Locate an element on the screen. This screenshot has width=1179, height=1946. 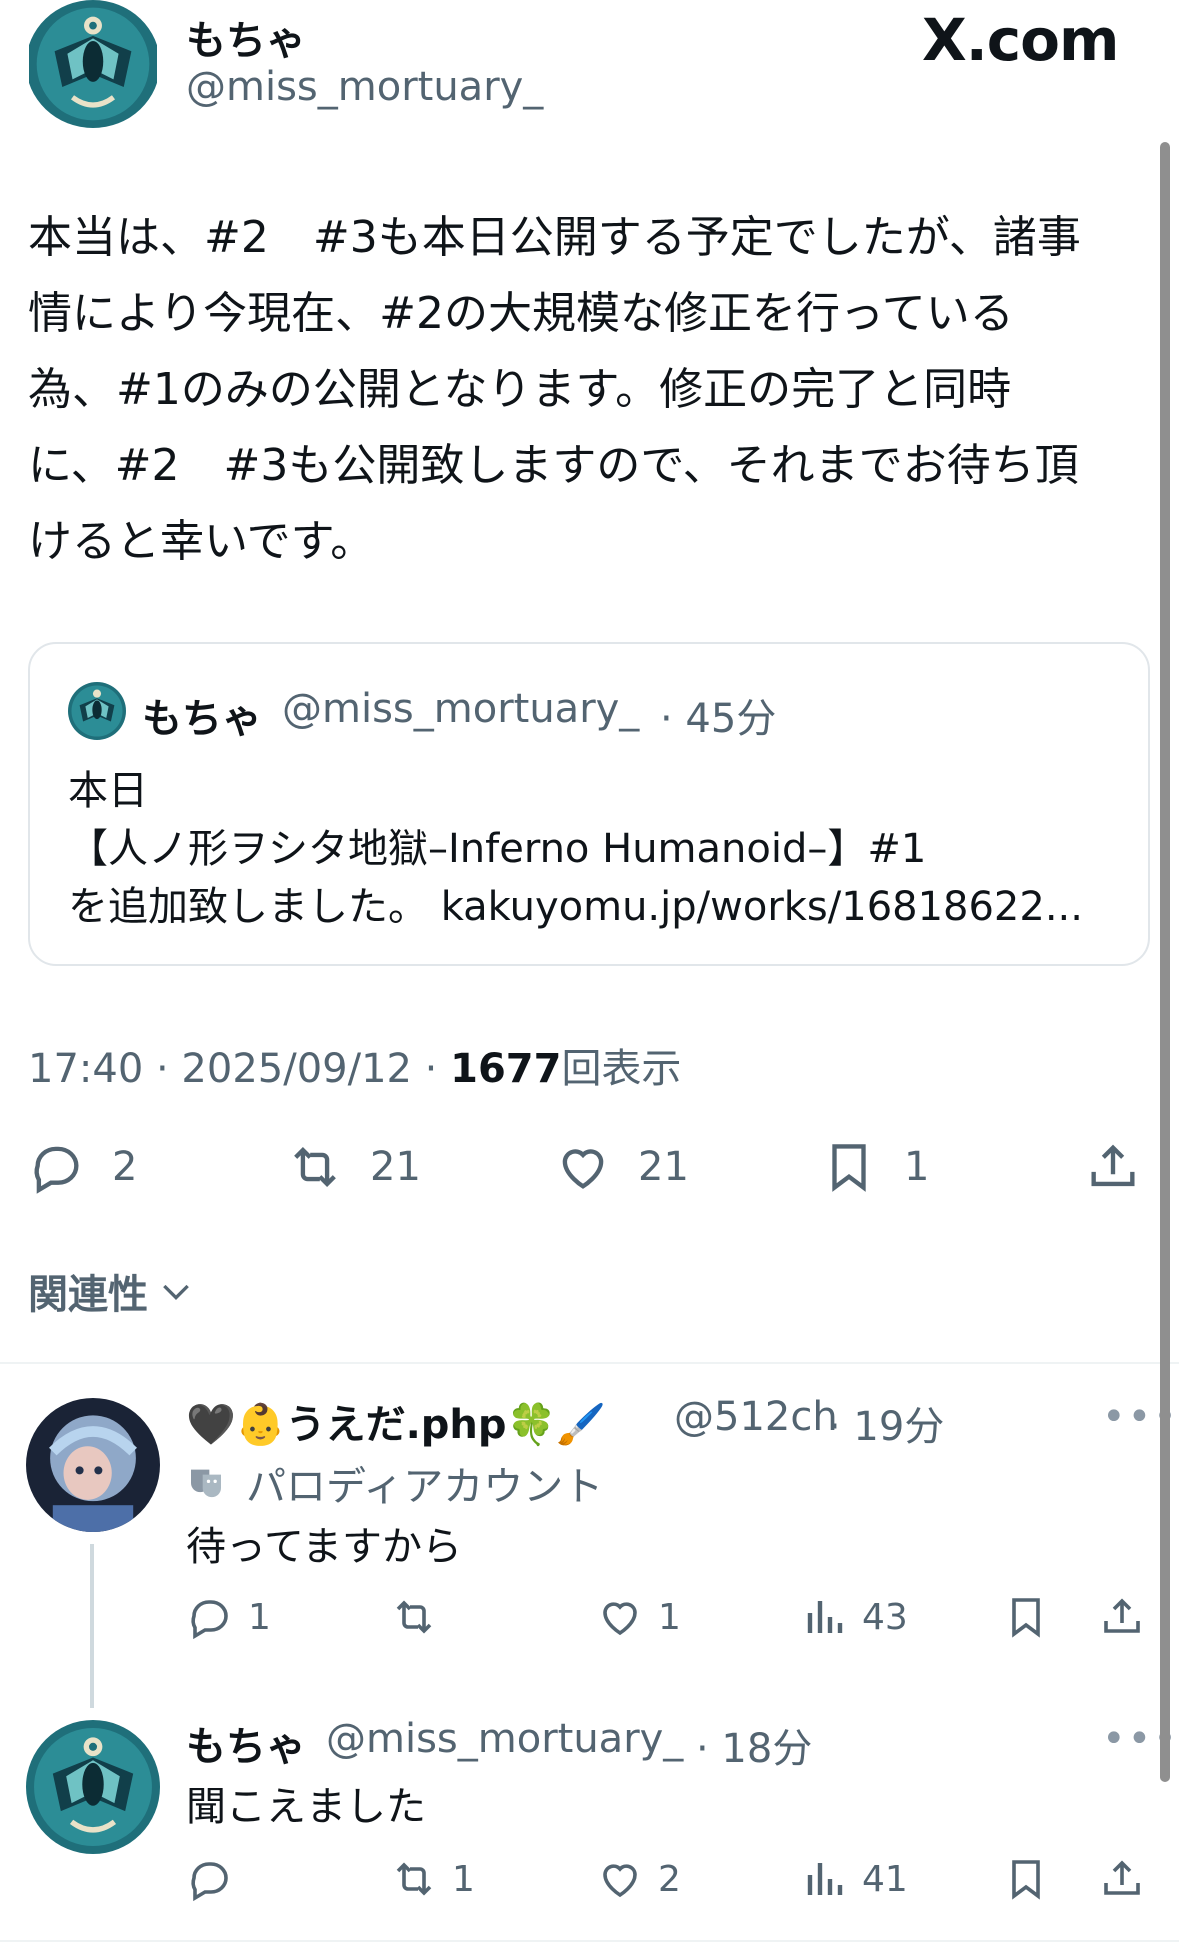
like-count: 2 is located at coordinates (669, 1879).